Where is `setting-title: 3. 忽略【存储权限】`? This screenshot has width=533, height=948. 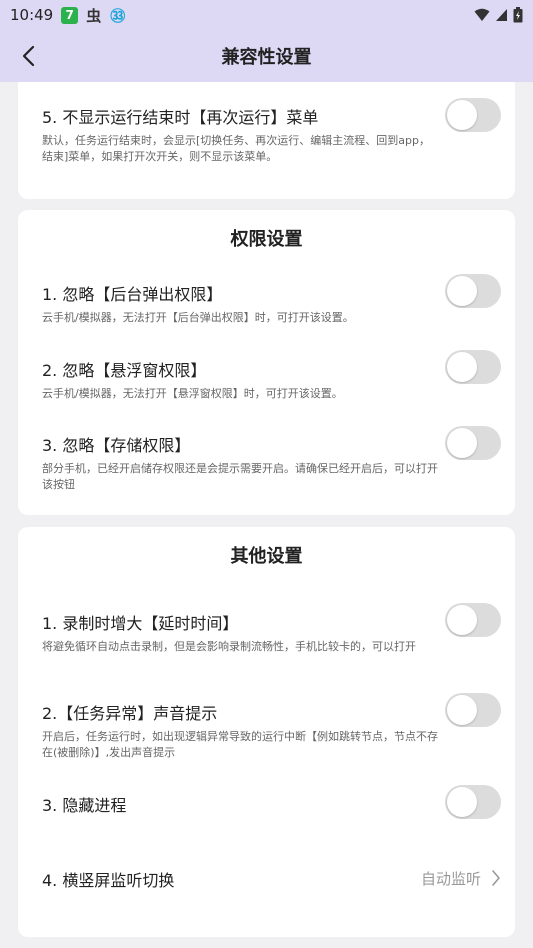 setting-title: 3. 忽略【存储权限】 is located at coordinates (116, 445).